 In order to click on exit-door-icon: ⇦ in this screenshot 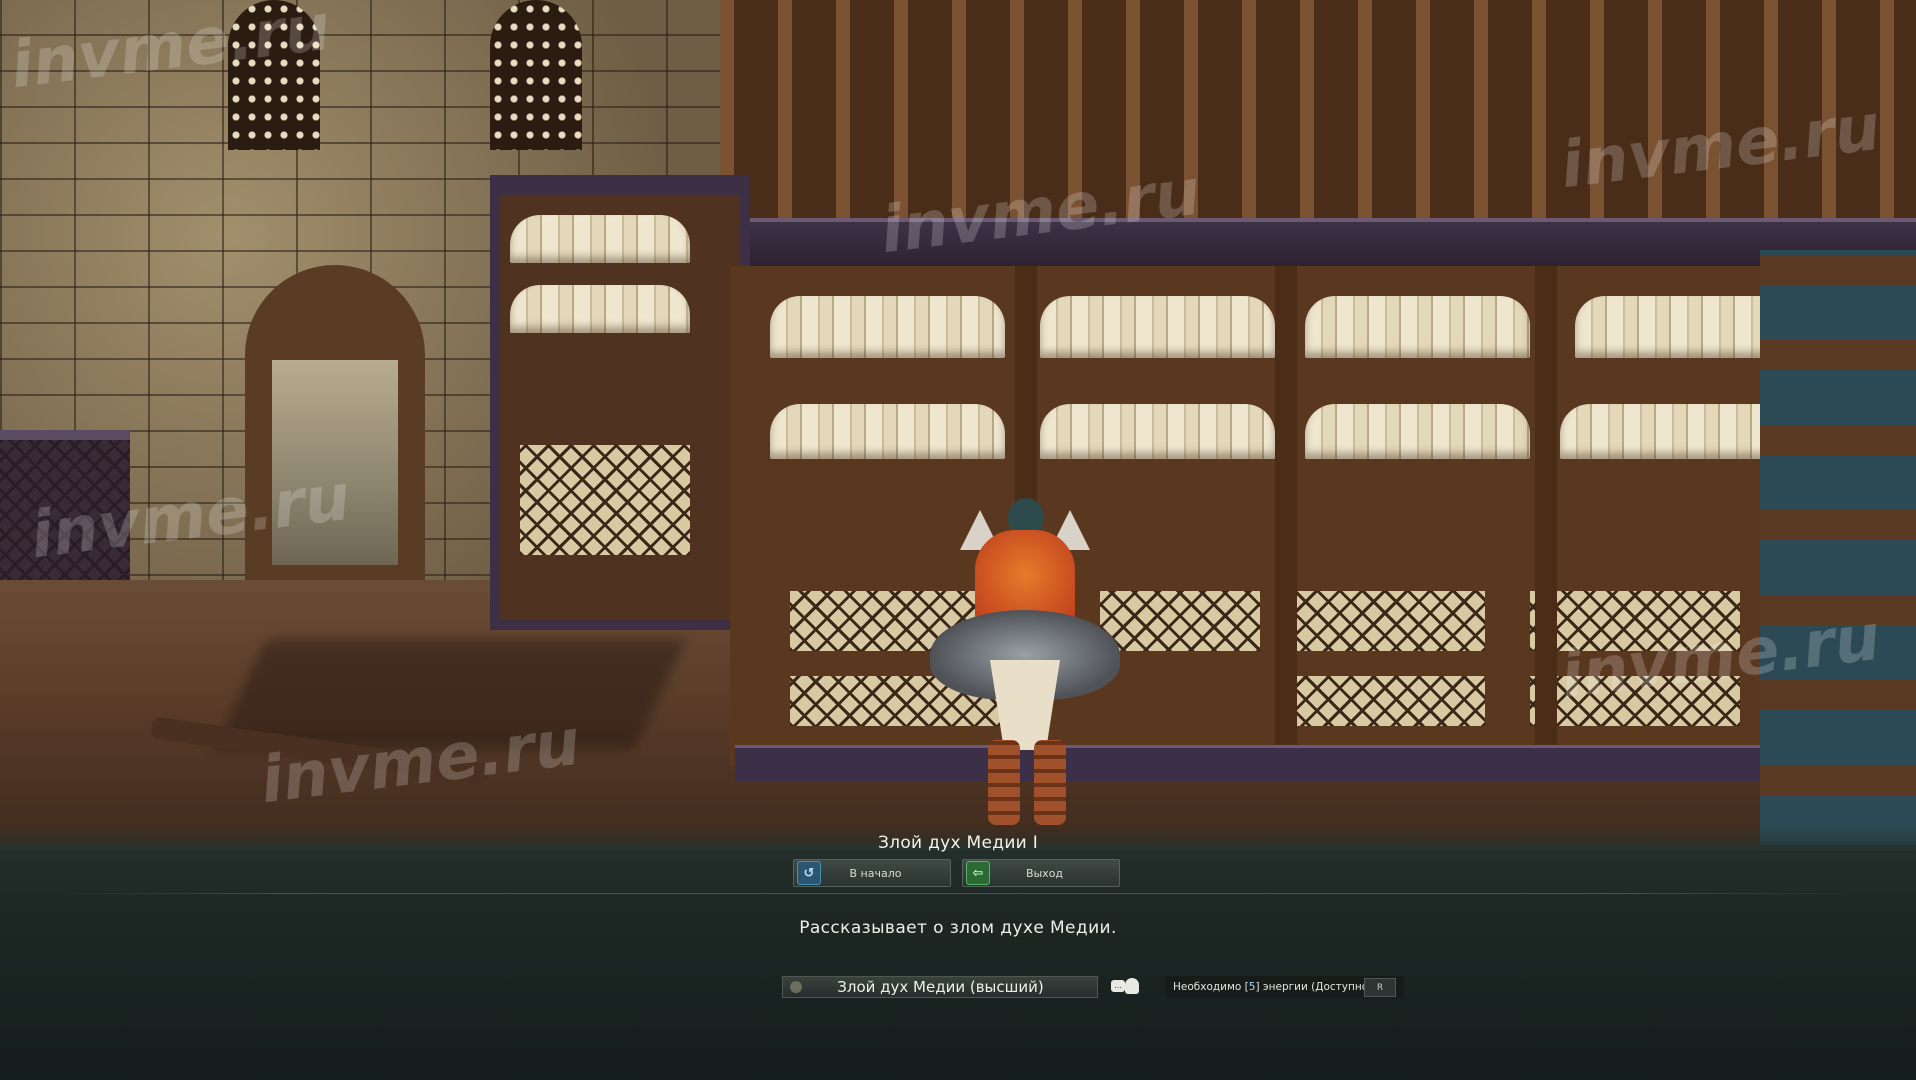, I will do `click(978, 873)`.